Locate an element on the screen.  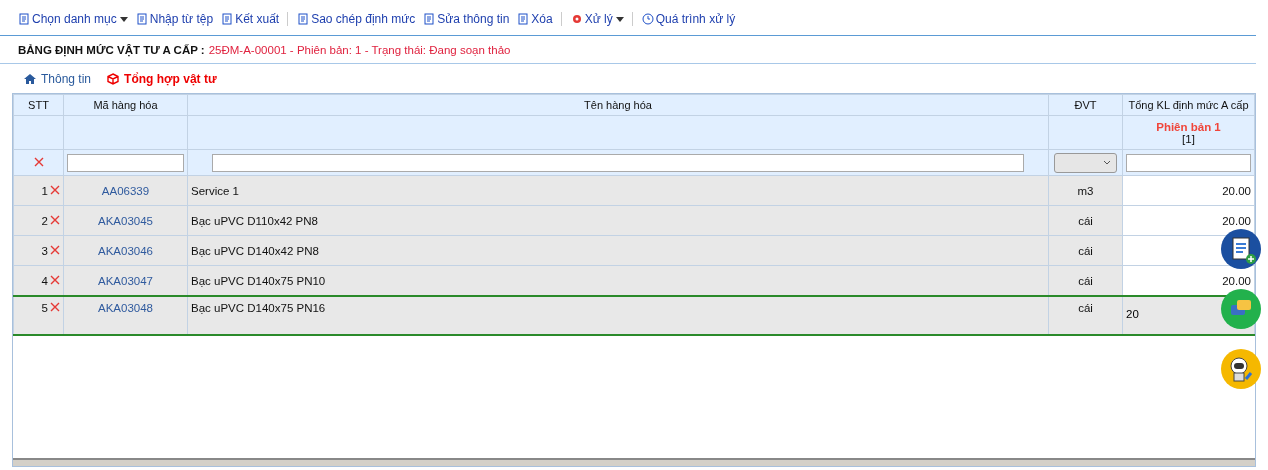
toolbar-button: Kết xuất is located at coordinates (250, 19).